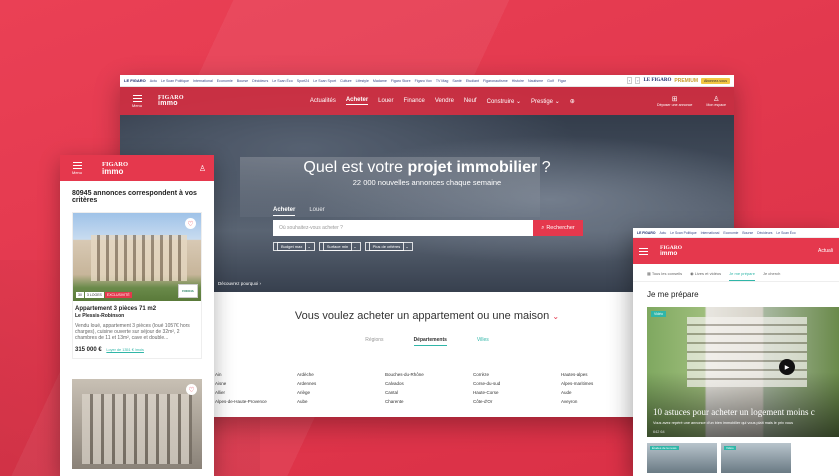 Image resolution: width=839 pixels, height=476 pixels. Describe the element at coordinates (137, 257) in the screenshot. I see `listing-photo: ♡ 30 3 LOGES EXCLUSIVITÉ FONCIA` at that location.